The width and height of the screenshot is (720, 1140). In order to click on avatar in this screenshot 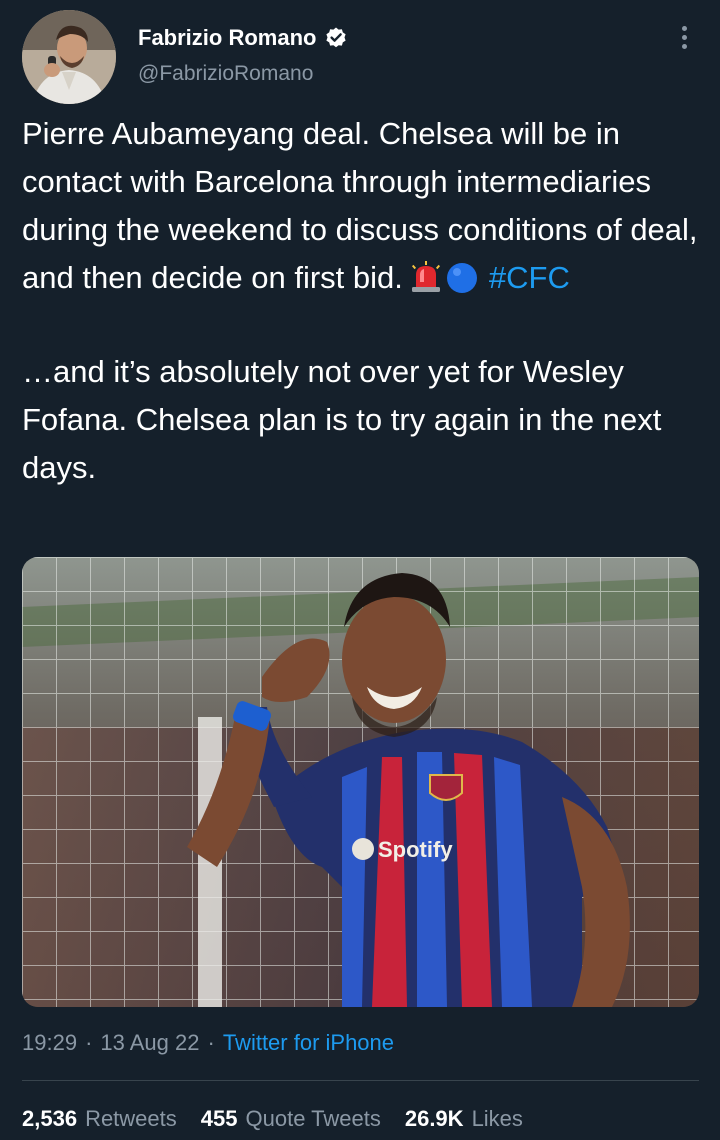, I will do `click(69, 57)`.